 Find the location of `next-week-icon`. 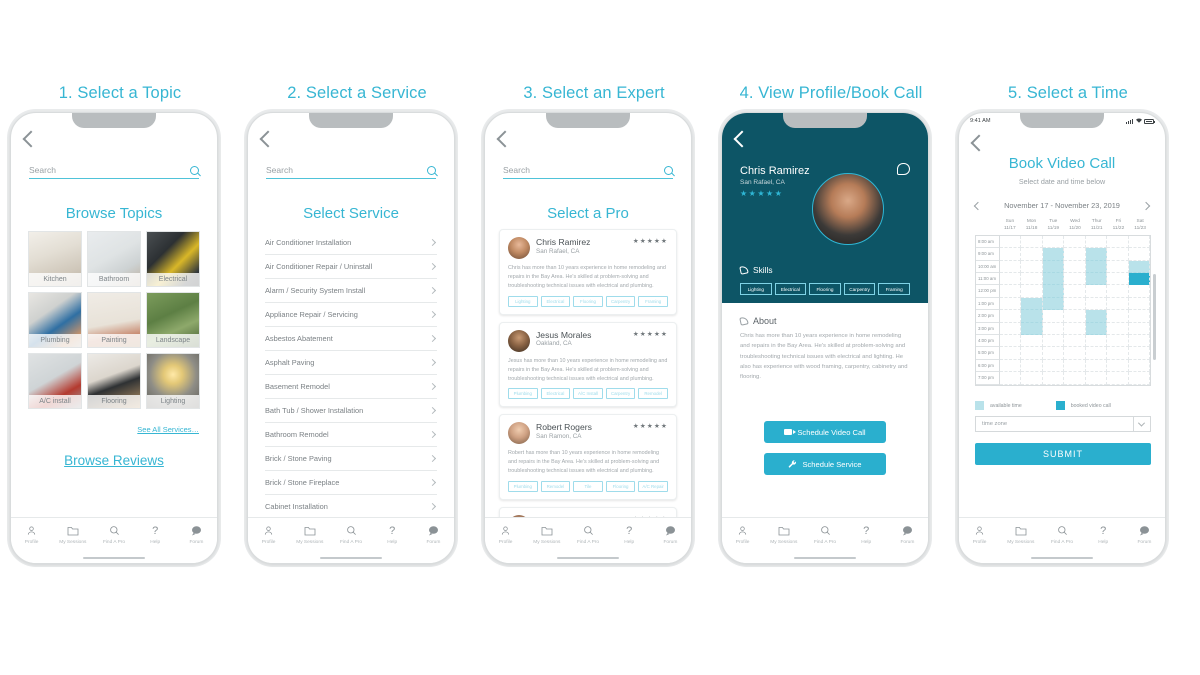

next-week-icon is located at coordinates (1146, 205).